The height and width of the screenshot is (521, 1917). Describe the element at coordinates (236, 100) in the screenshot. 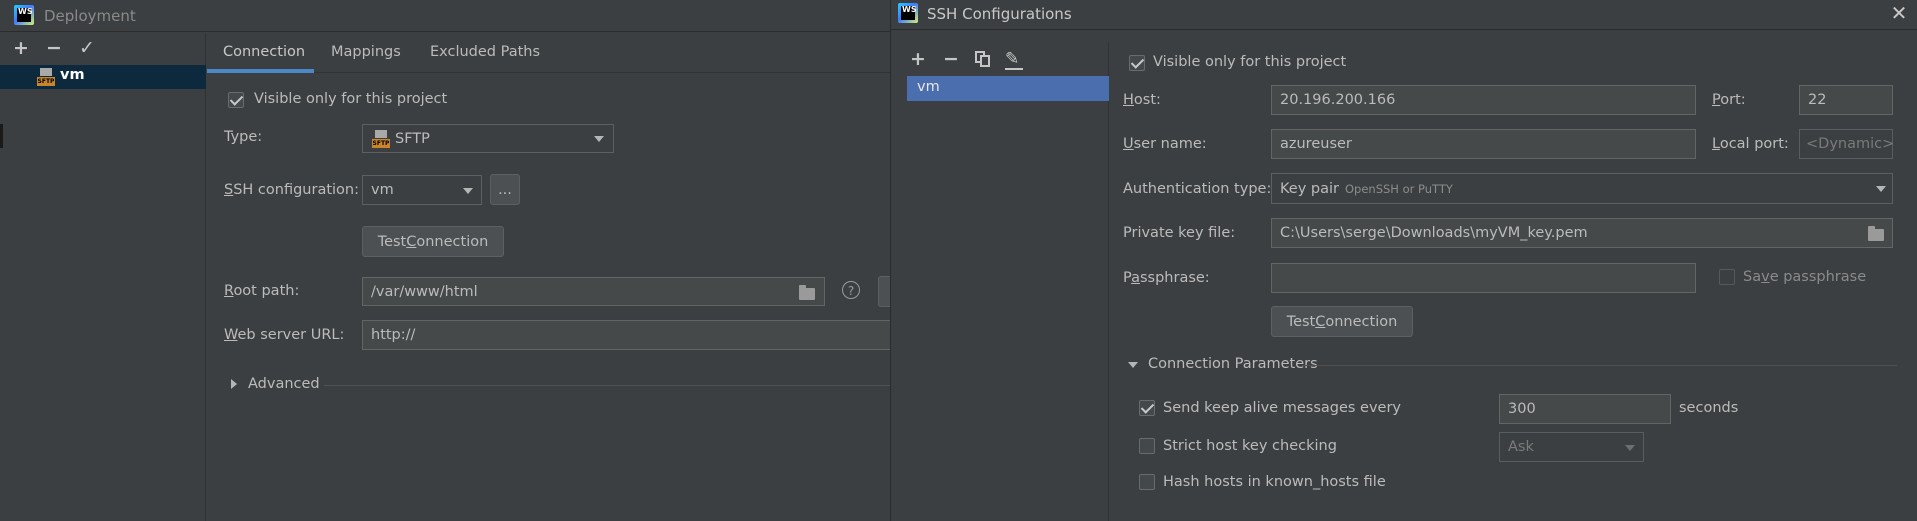

I see `visible-only-checkbox` at that location.